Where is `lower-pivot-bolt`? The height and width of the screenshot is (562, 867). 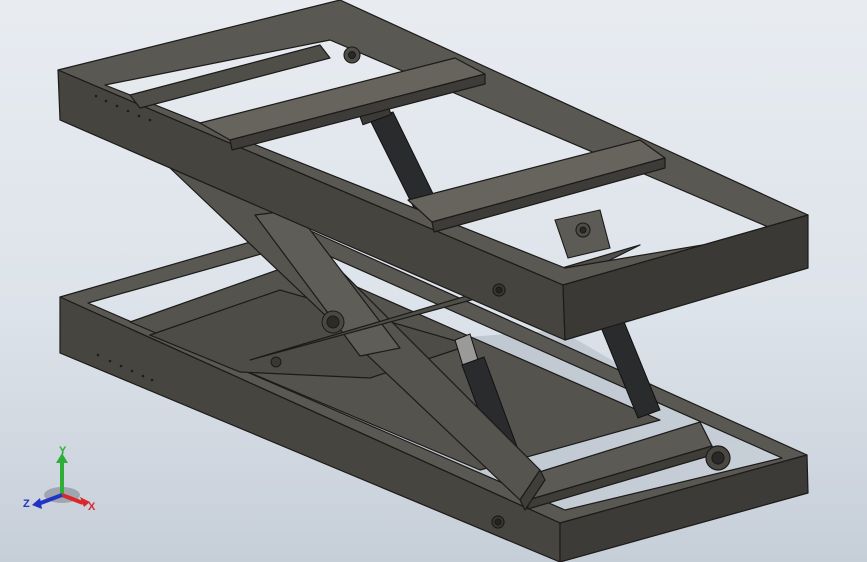 lower-pivot-bolt is located at coordinates (276, 362).